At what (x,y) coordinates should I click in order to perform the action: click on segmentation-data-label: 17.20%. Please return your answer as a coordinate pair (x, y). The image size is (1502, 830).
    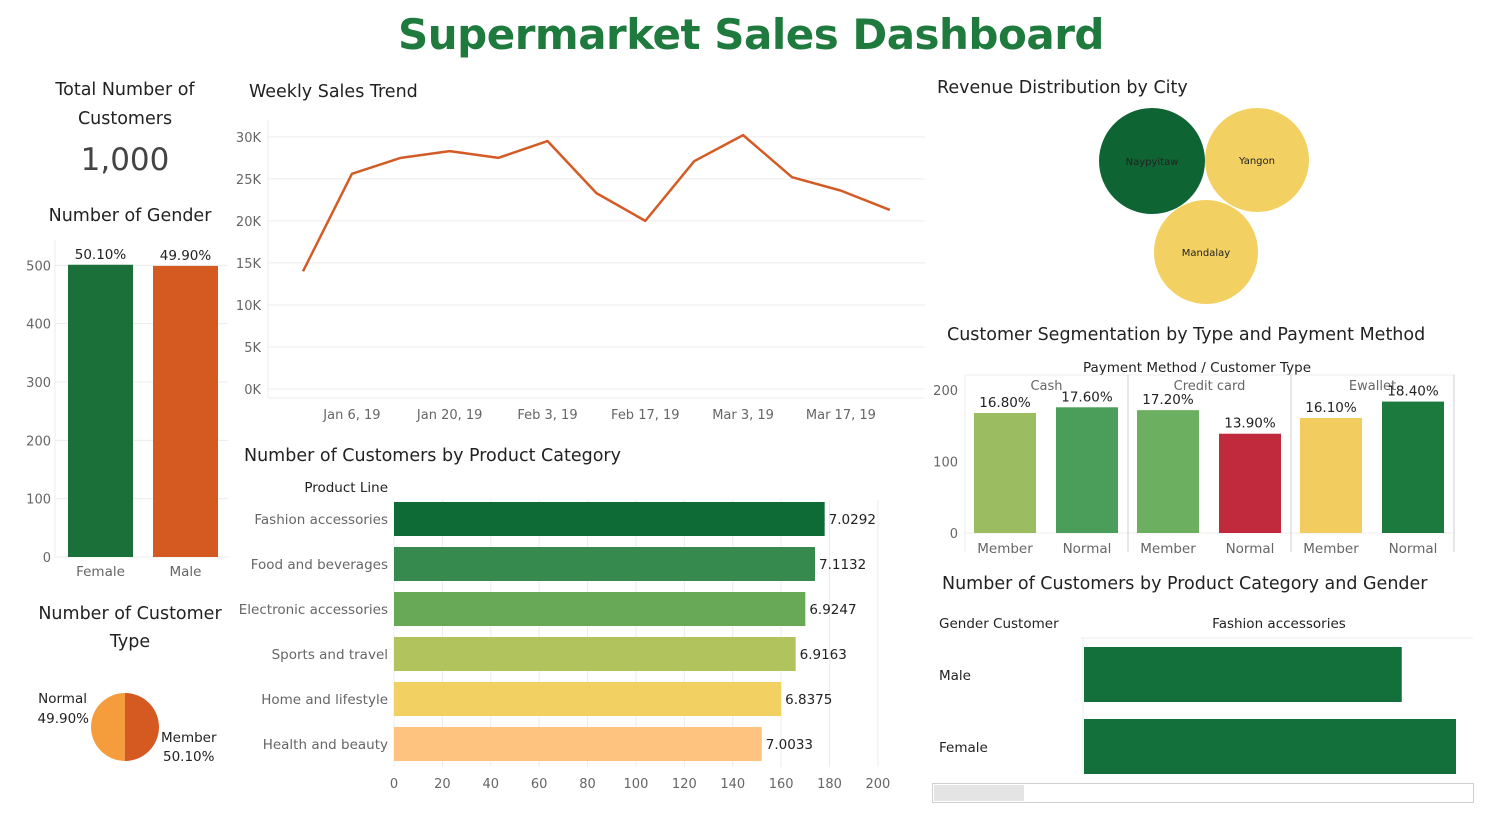
    Looking at the image, I should click on (1168, 400).